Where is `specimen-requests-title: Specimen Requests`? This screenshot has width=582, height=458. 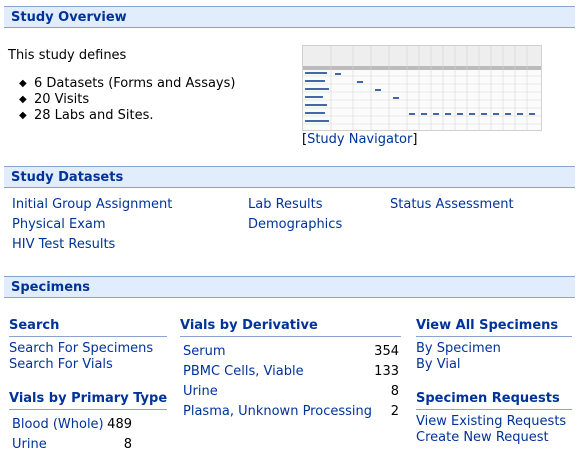 specimen-requests-title: Specimen Requests is located at coordinates (488, 398).